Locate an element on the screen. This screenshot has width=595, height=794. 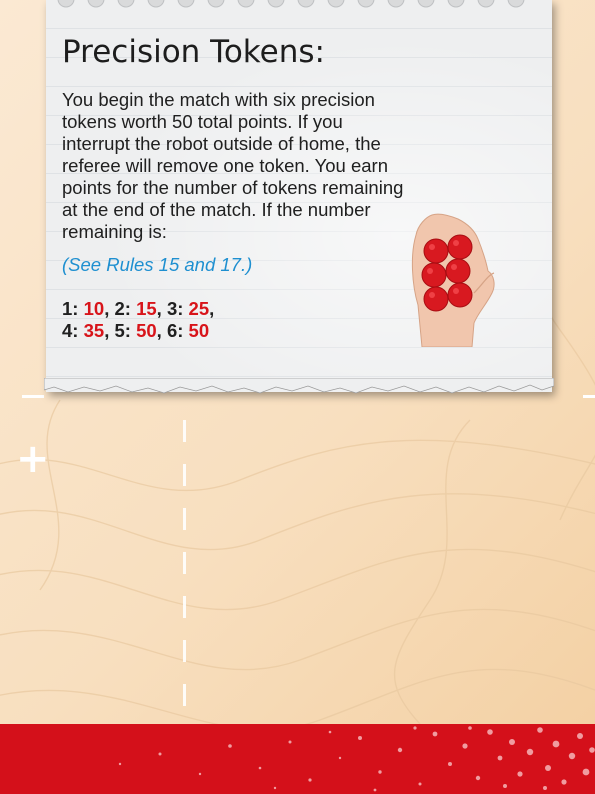
binder-holes is located at coordinates (291, 4).